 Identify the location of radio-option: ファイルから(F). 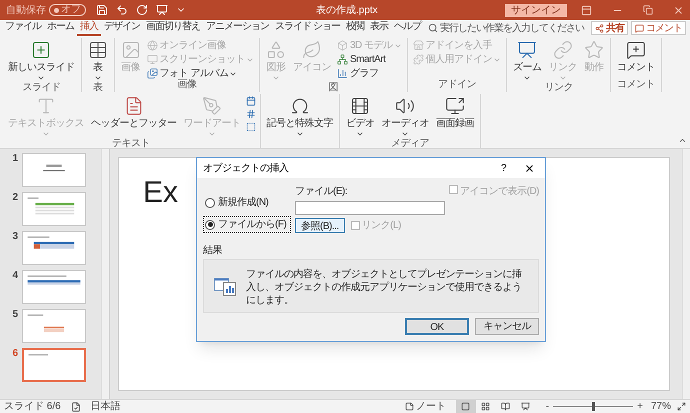
(247, 224).